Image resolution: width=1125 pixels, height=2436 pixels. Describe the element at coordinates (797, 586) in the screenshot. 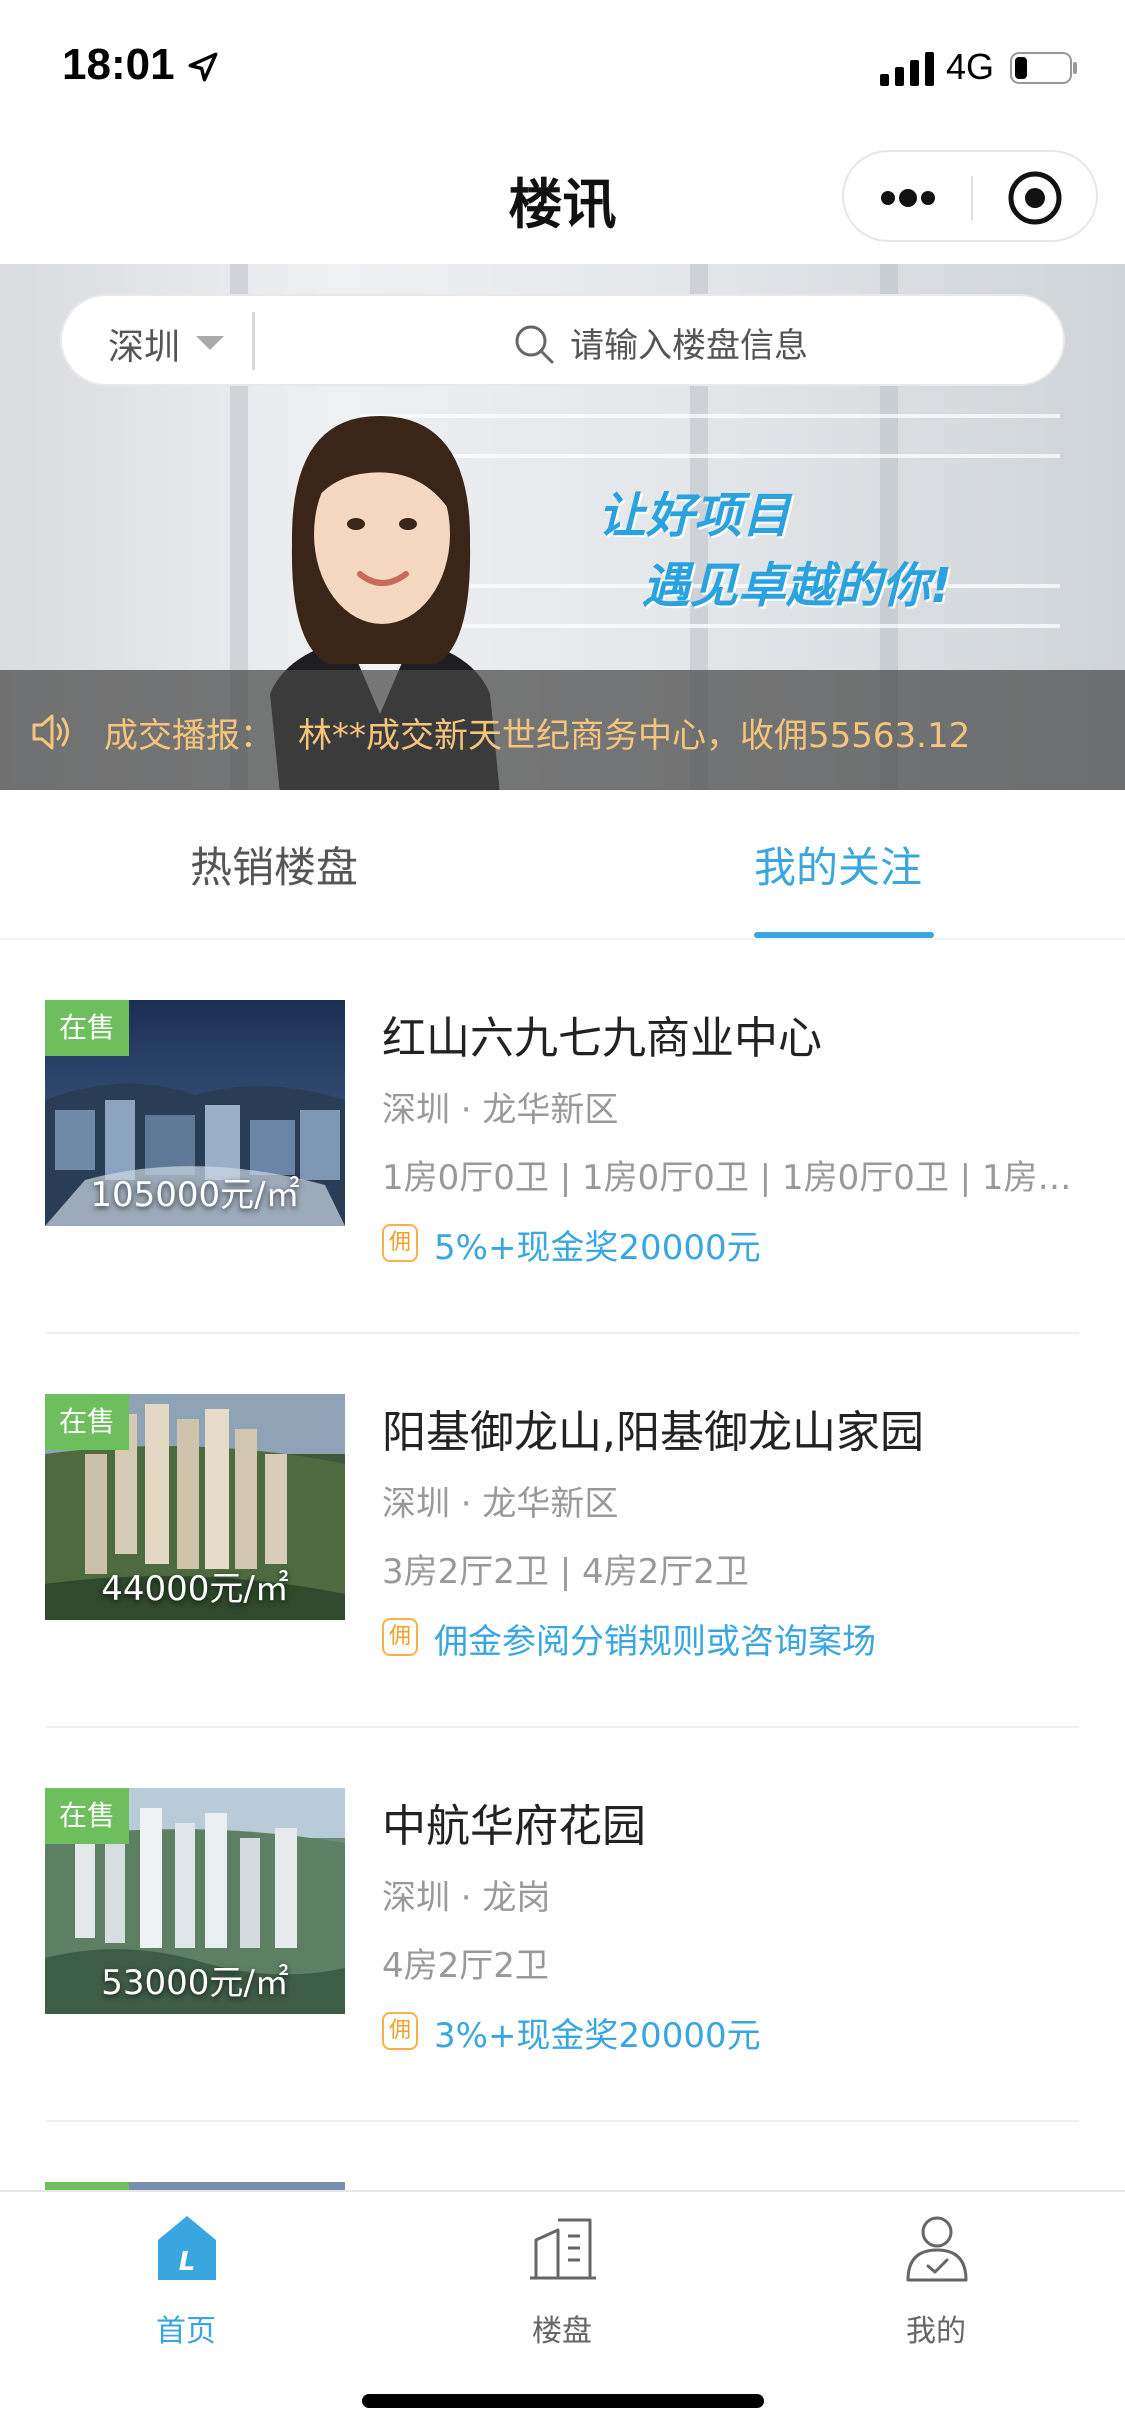

I see `banner-slogan-line2: 遇见卓越的你!` at that location.